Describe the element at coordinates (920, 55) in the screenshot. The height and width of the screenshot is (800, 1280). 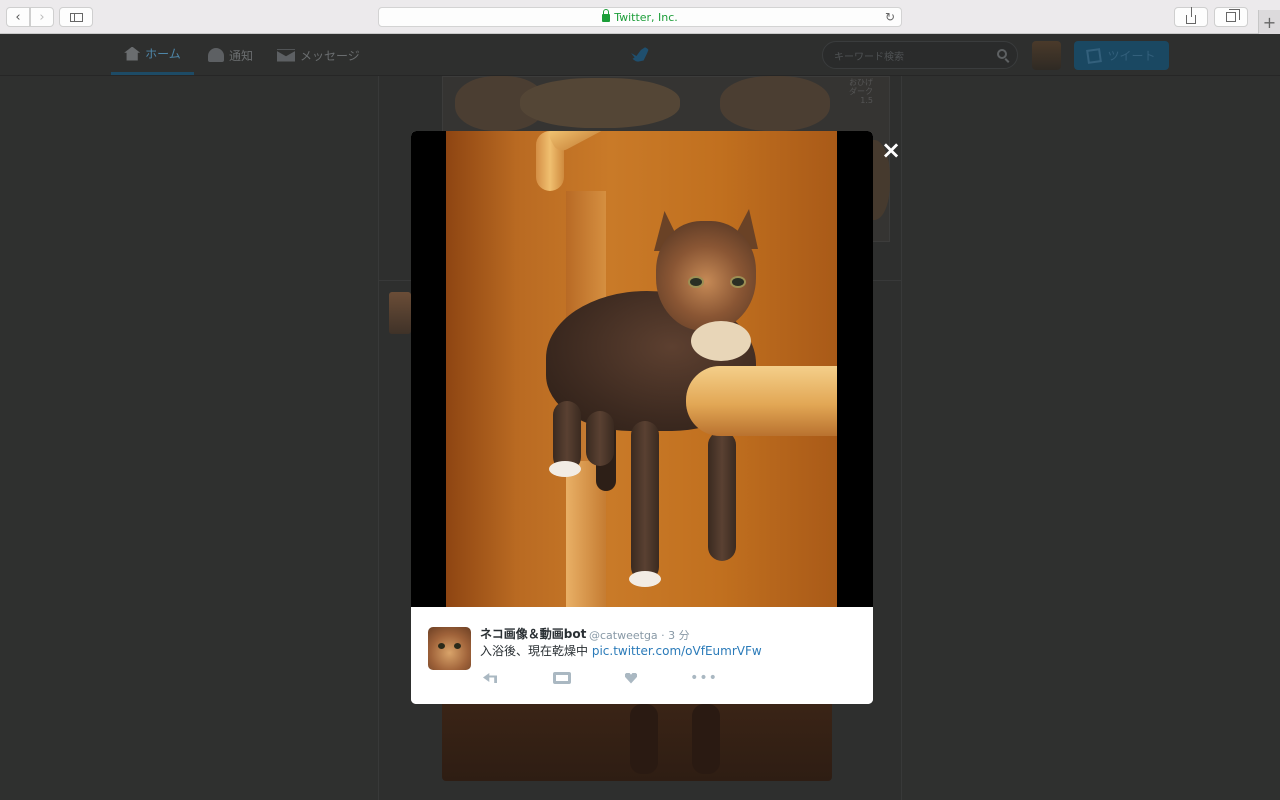
I see `search-input: キーワード検索` at that location.